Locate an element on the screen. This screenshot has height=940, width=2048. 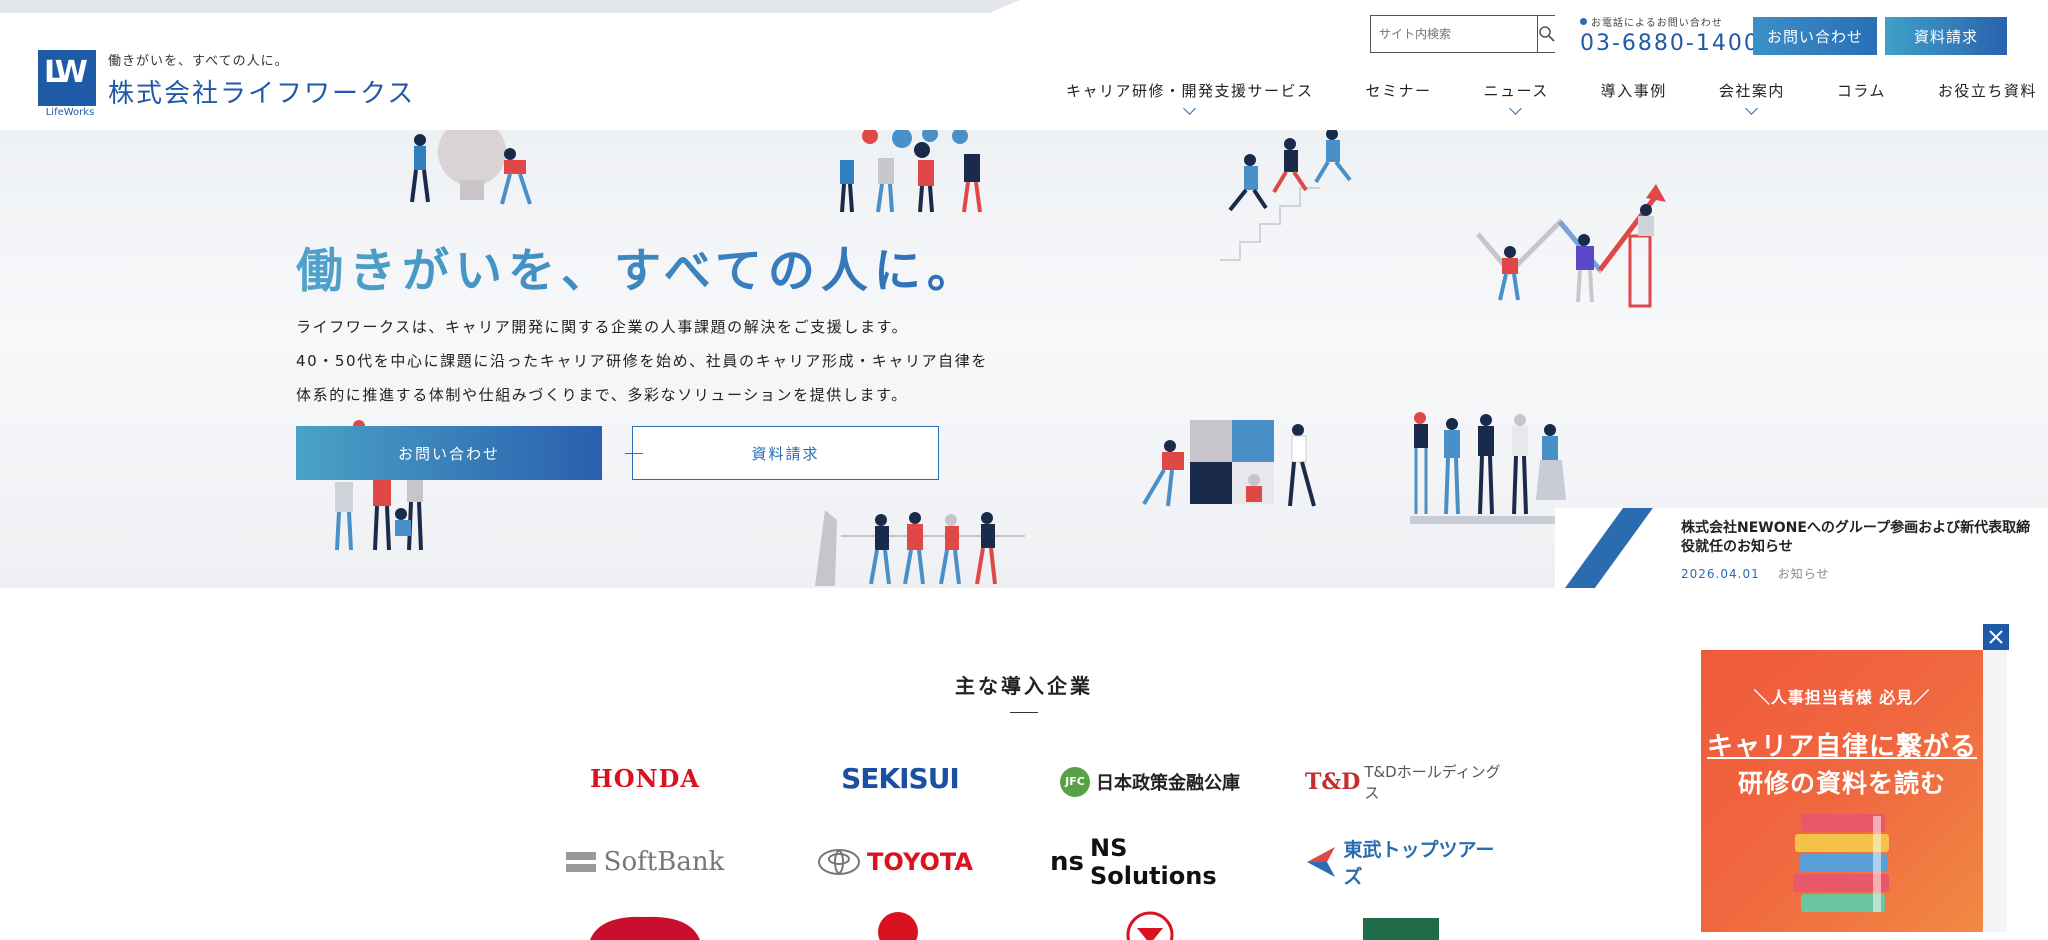
toyota-emblem-icon is located at coordinates (839, 862).